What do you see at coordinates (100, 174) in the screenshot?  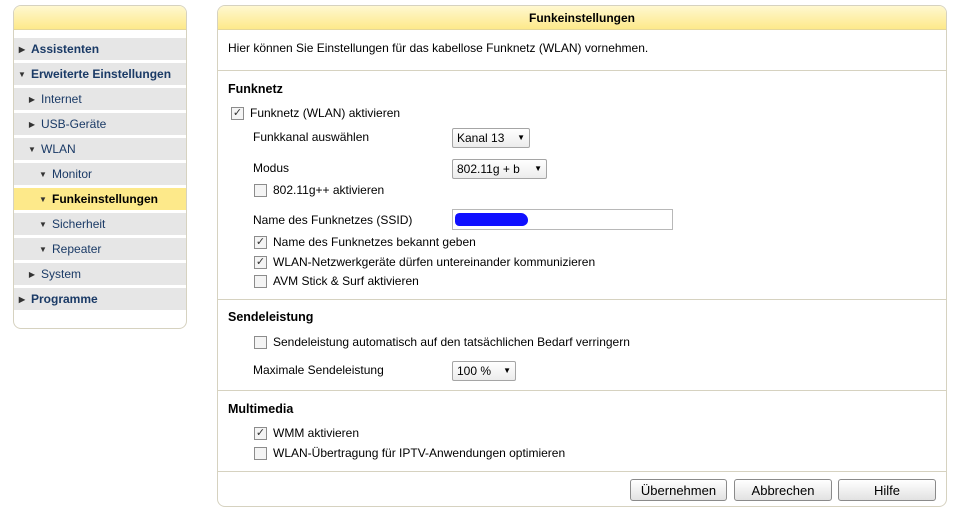 I see `sidebar-item-monitor: ▼ Monitor` at bounding box center [100, 174].